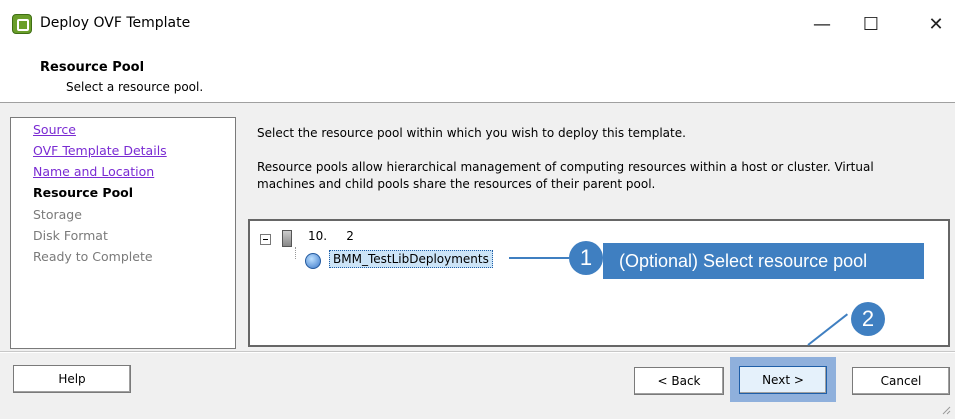 The width and height of the screenshot is (955, 419). I want to click on back-button: < Back, so click(679, 381).